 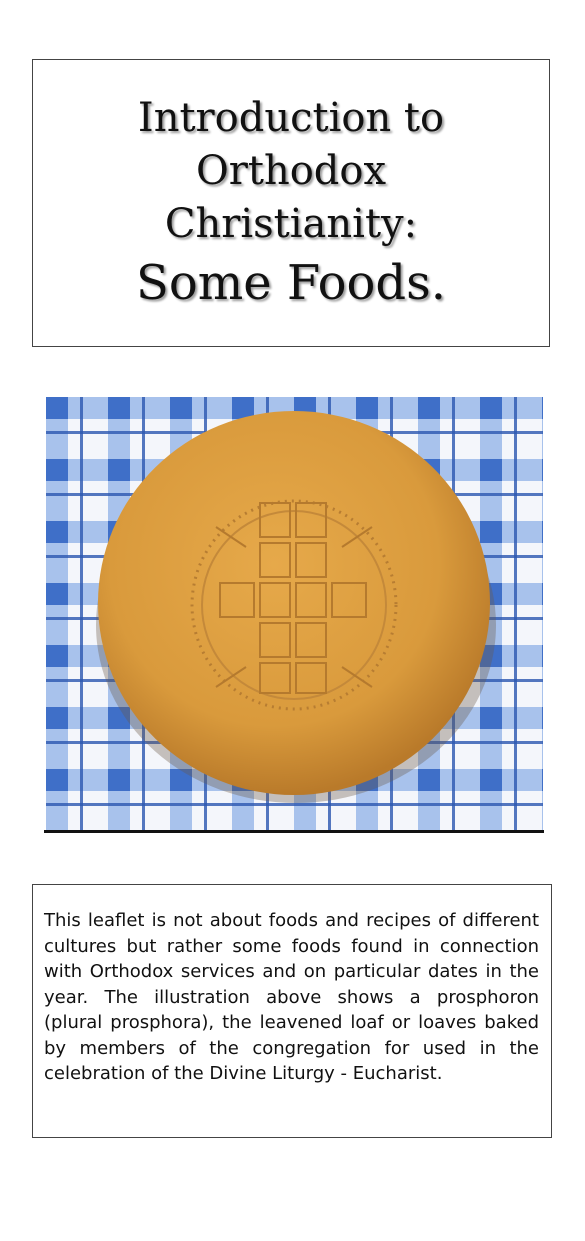 I want to click on image-divider, so click(x=294, y=831).